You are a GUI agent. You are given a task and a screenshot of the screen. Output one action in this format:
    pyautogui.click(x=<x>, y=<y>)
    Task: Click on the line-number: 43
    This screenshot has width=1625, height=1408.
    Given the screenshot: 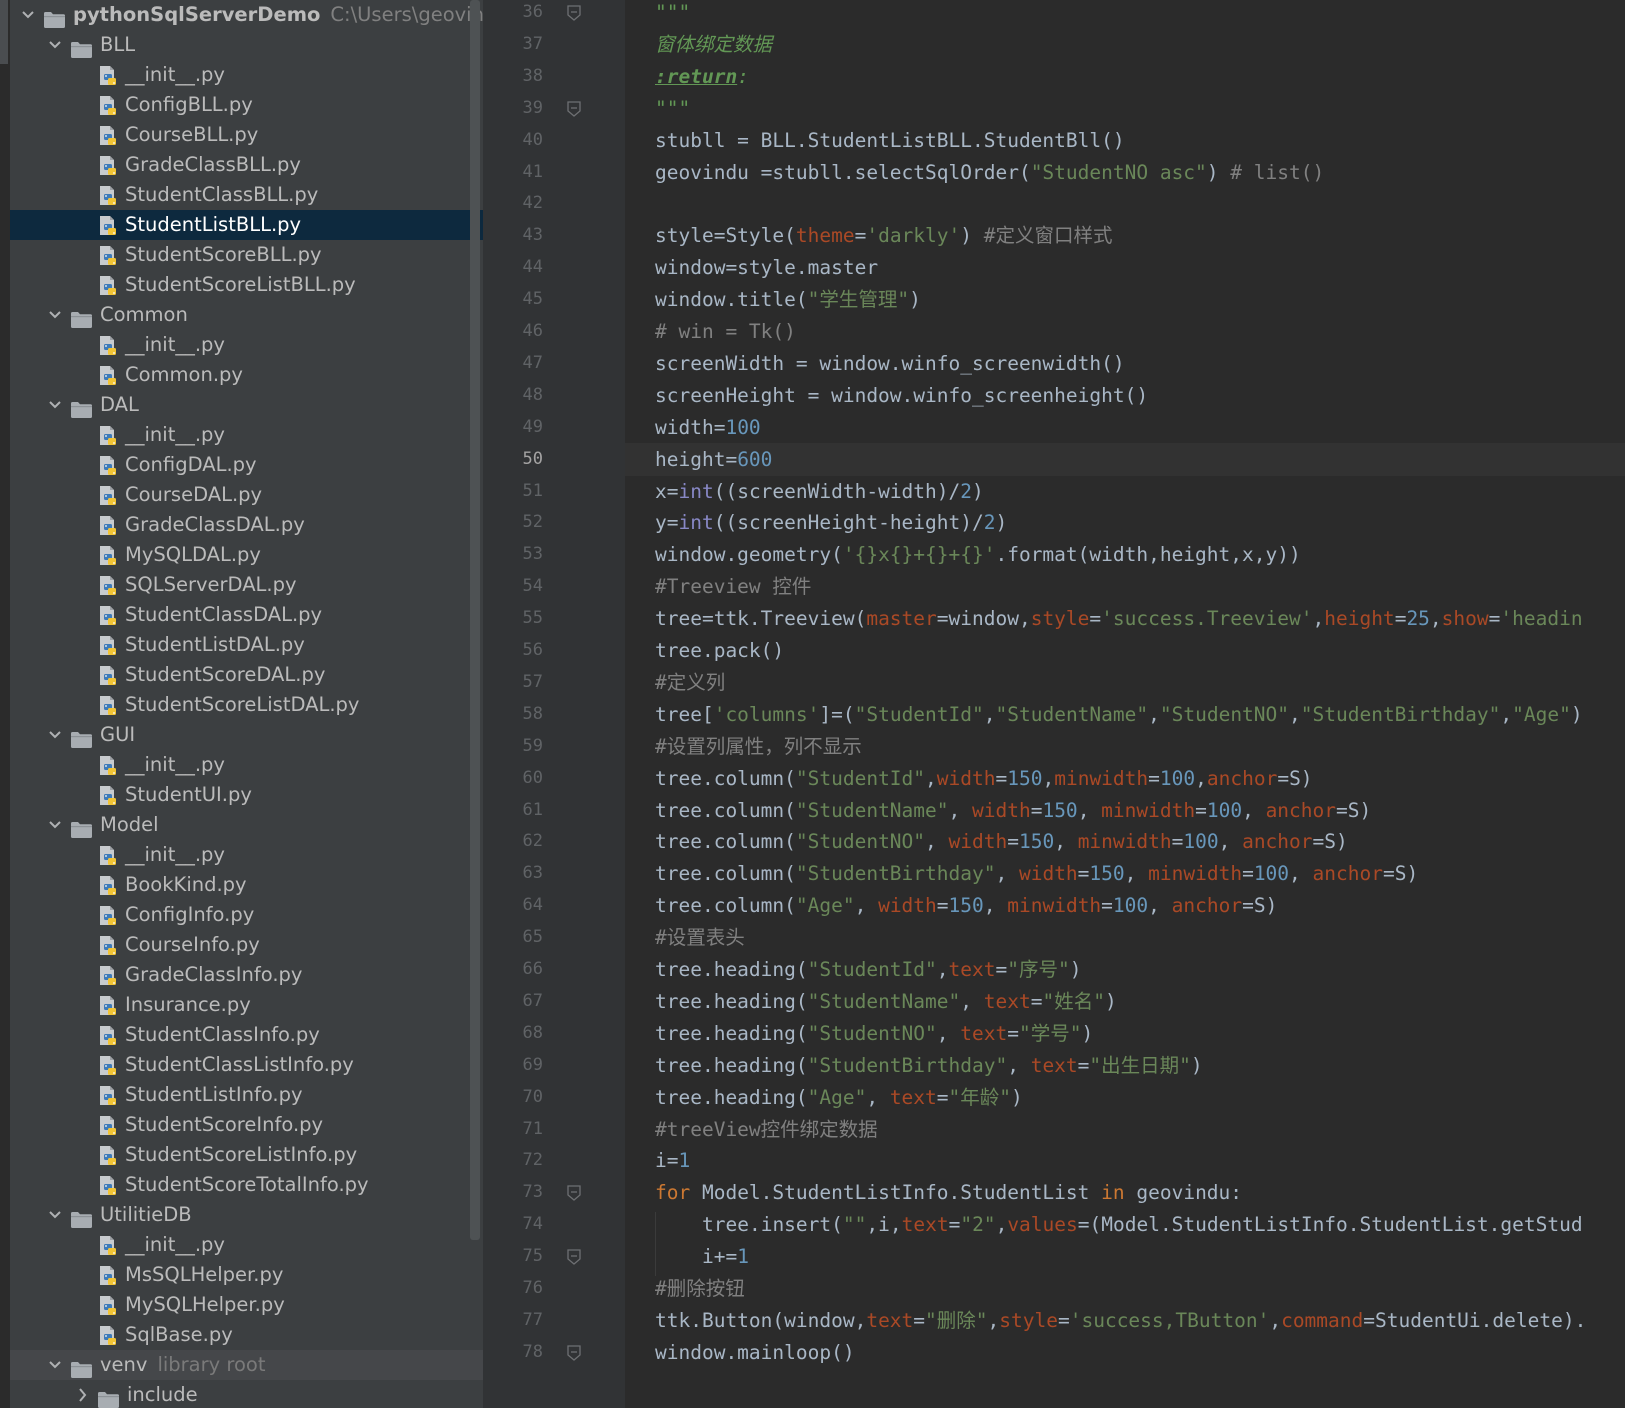 What is the action you would take?
    pyautogui.click(x=532, y=235)
    